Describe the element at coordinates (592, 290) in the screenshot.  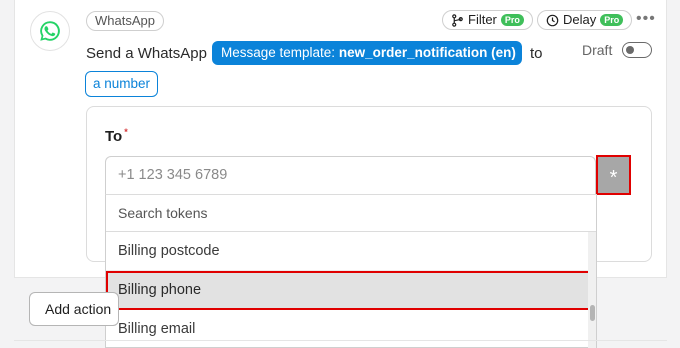
I see `dropdown-scrollbar` at that location.